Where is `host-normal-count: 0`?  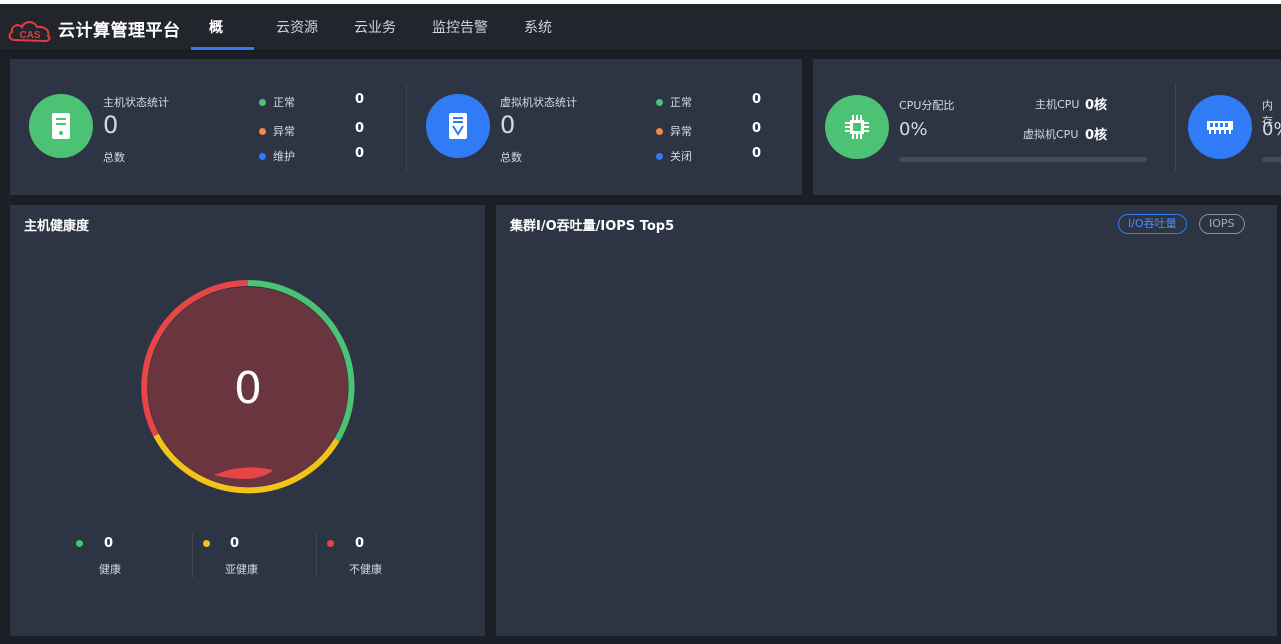
host-normal-count: 0 is located at coordinates (360, 99).